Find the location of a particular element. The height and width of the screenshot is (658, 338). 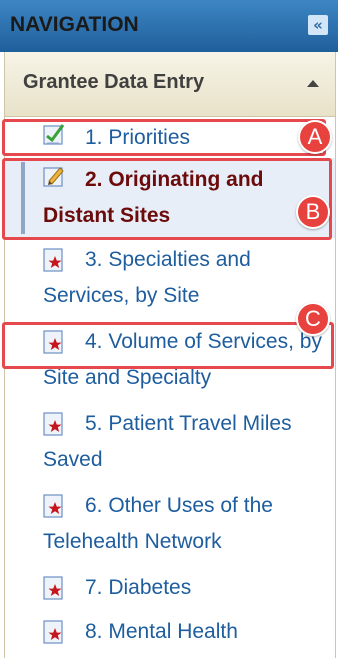

nav-item-patient-travel-miles-saved: 5. Patient Travel Miles Saved is located at coordinates (170, 444).